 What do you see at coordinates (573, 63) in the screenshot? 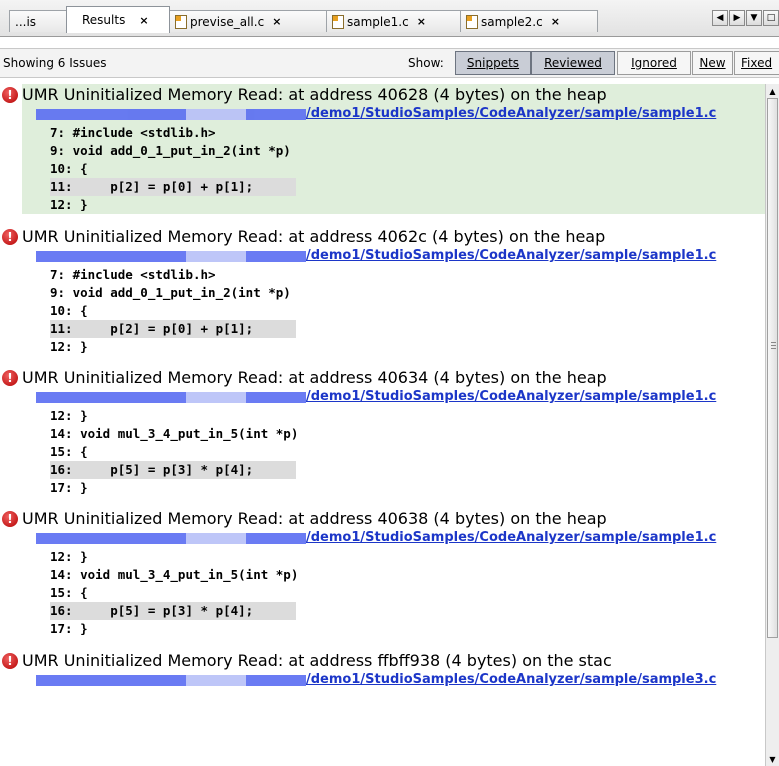
I see `reviewed-toggle: Reviewed` at bounding box center [573, 63].